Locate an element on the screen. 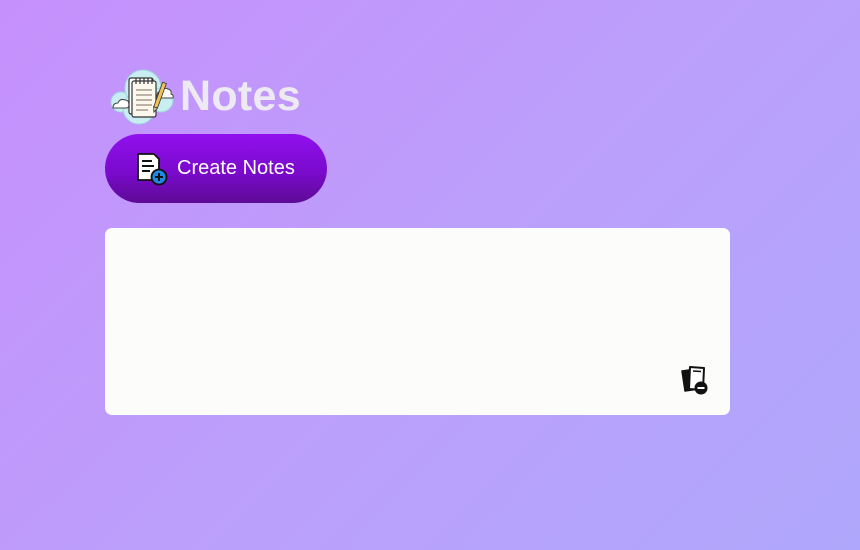 The width and height of the screenshot is (860, 550). delete-note-button is located at coordinates (696, 379).